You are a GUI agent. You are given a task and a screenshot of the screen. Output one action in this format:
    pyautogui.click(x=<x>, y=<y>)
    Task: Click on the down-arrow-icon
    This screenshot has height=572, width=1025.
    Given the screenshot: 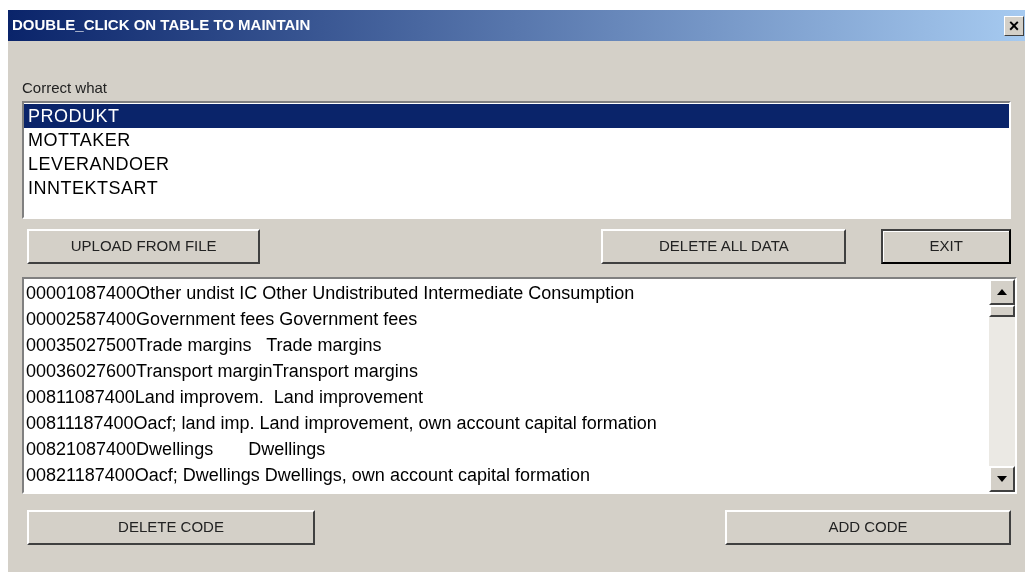 What is the action you would take?
    pyautogui.click(x=1002, y=479)
    